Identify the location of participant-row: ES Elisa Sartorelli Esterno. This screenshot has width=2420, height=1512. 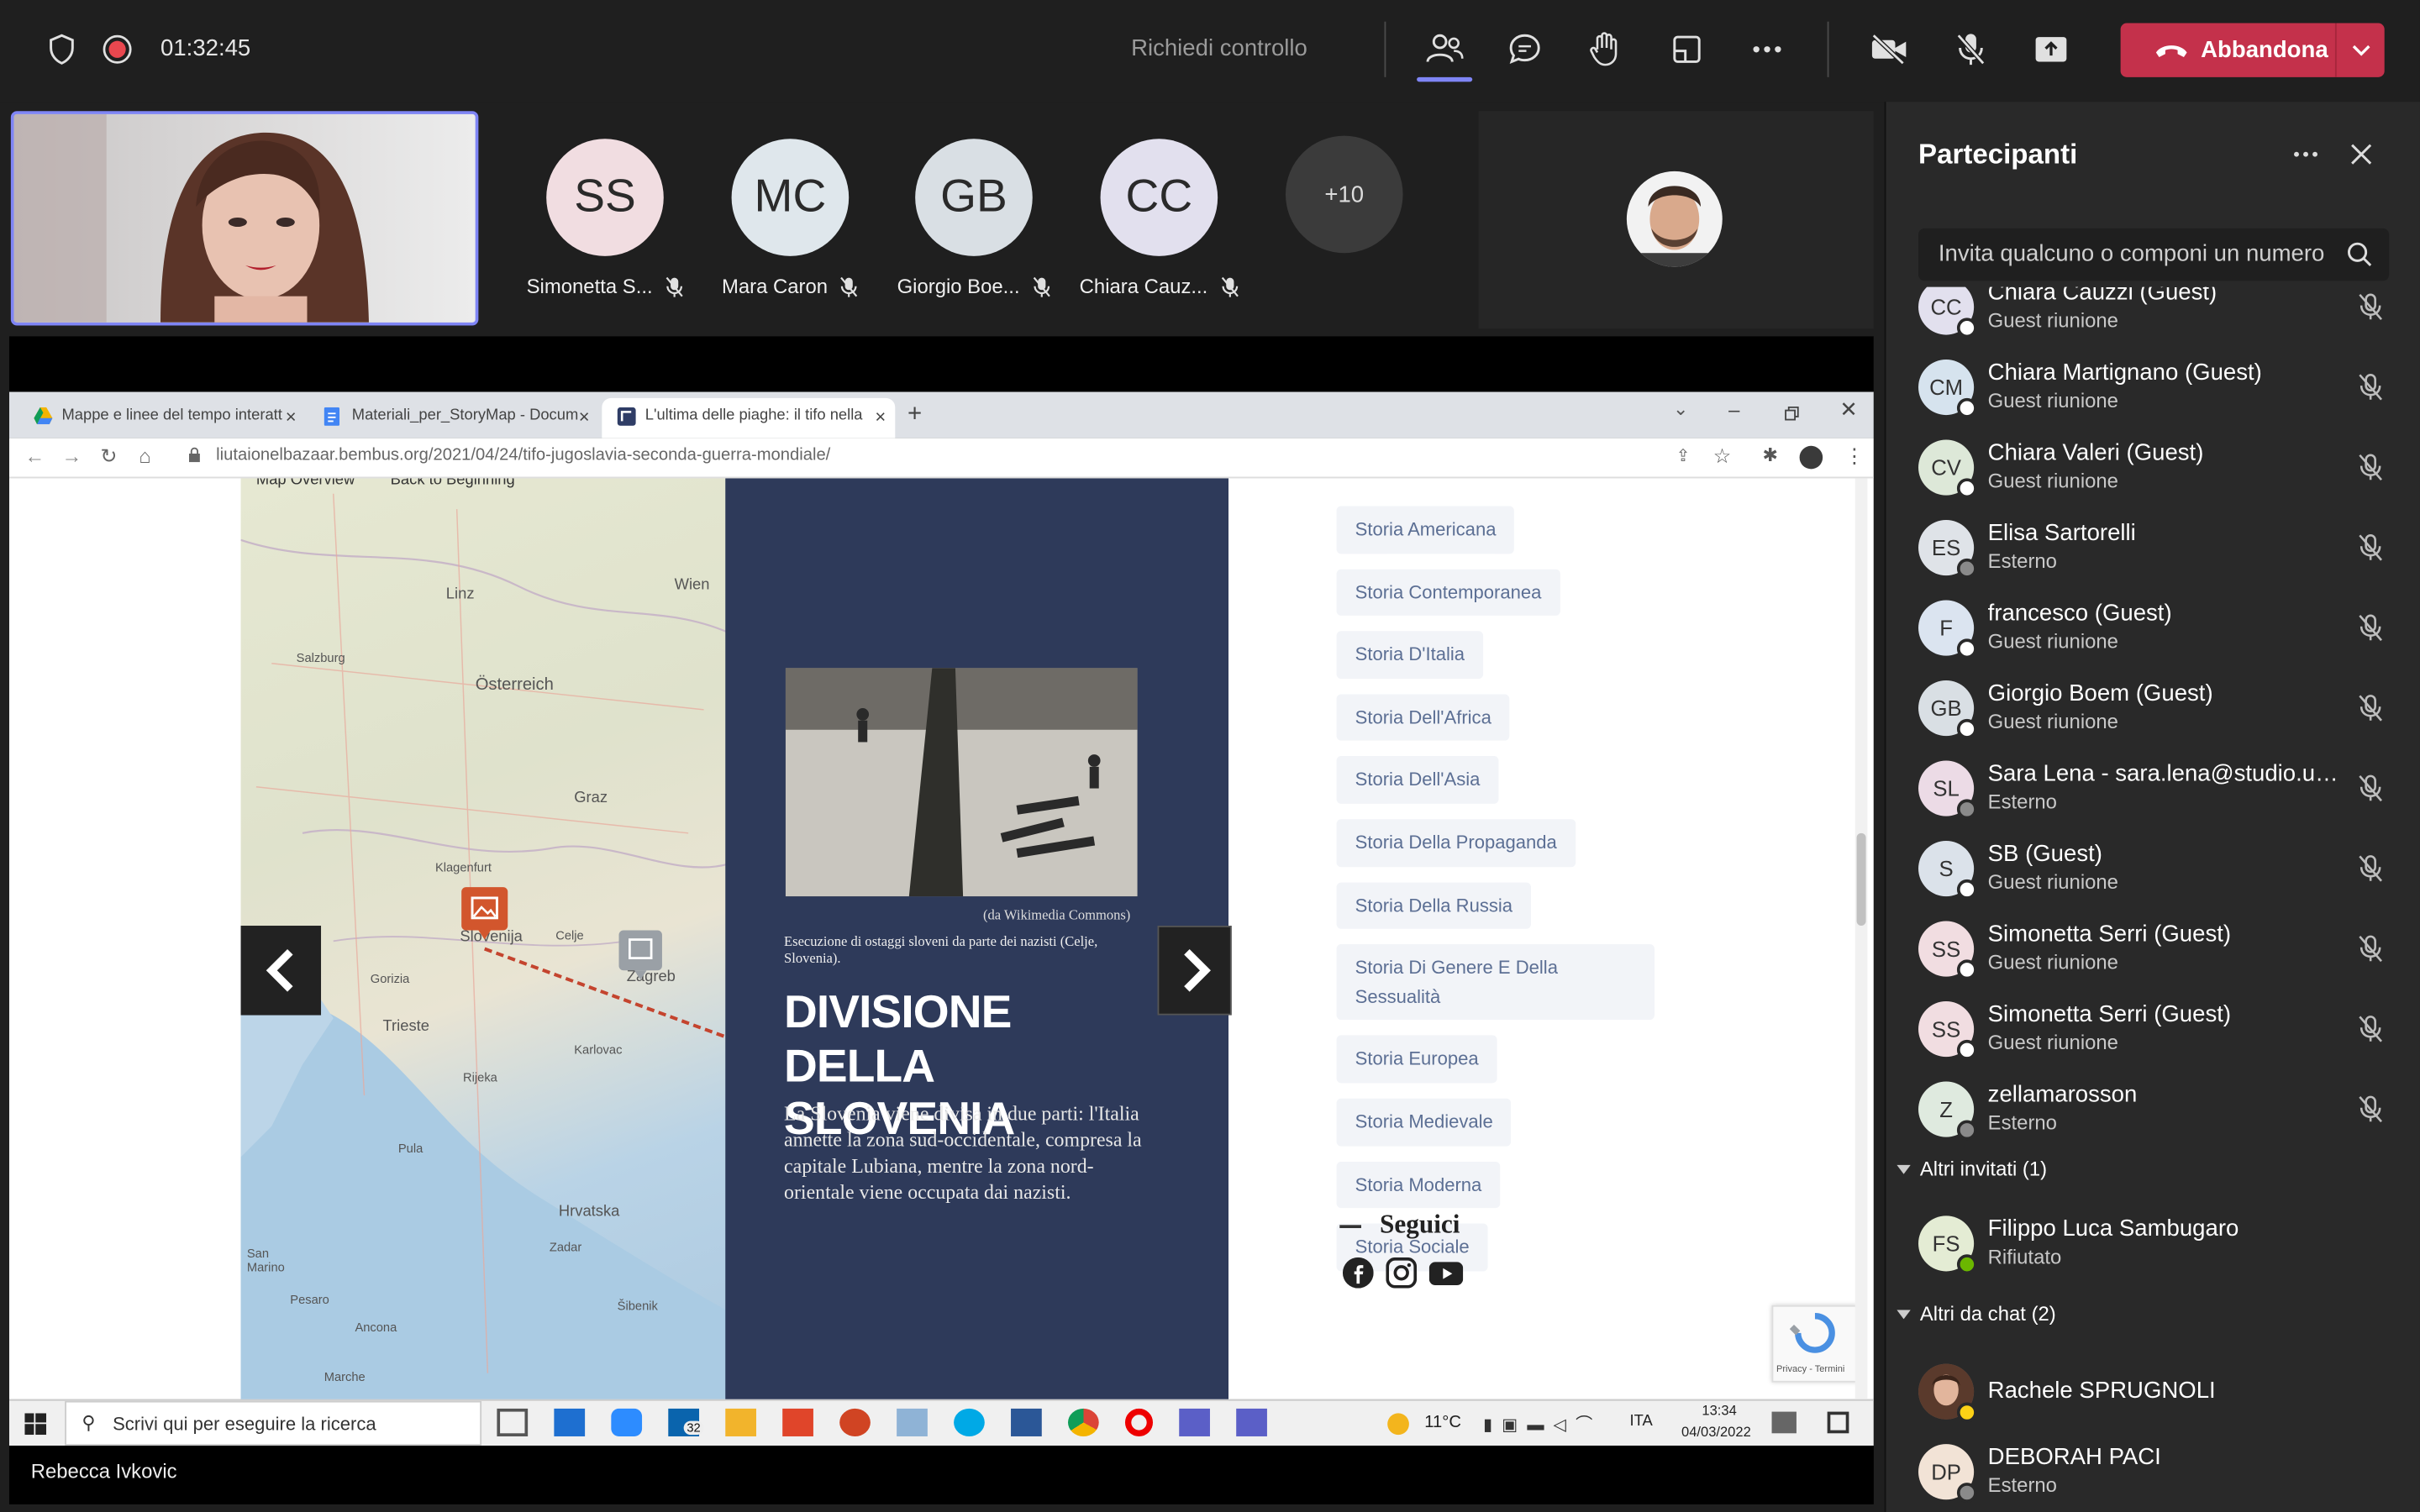
(2152, 547).